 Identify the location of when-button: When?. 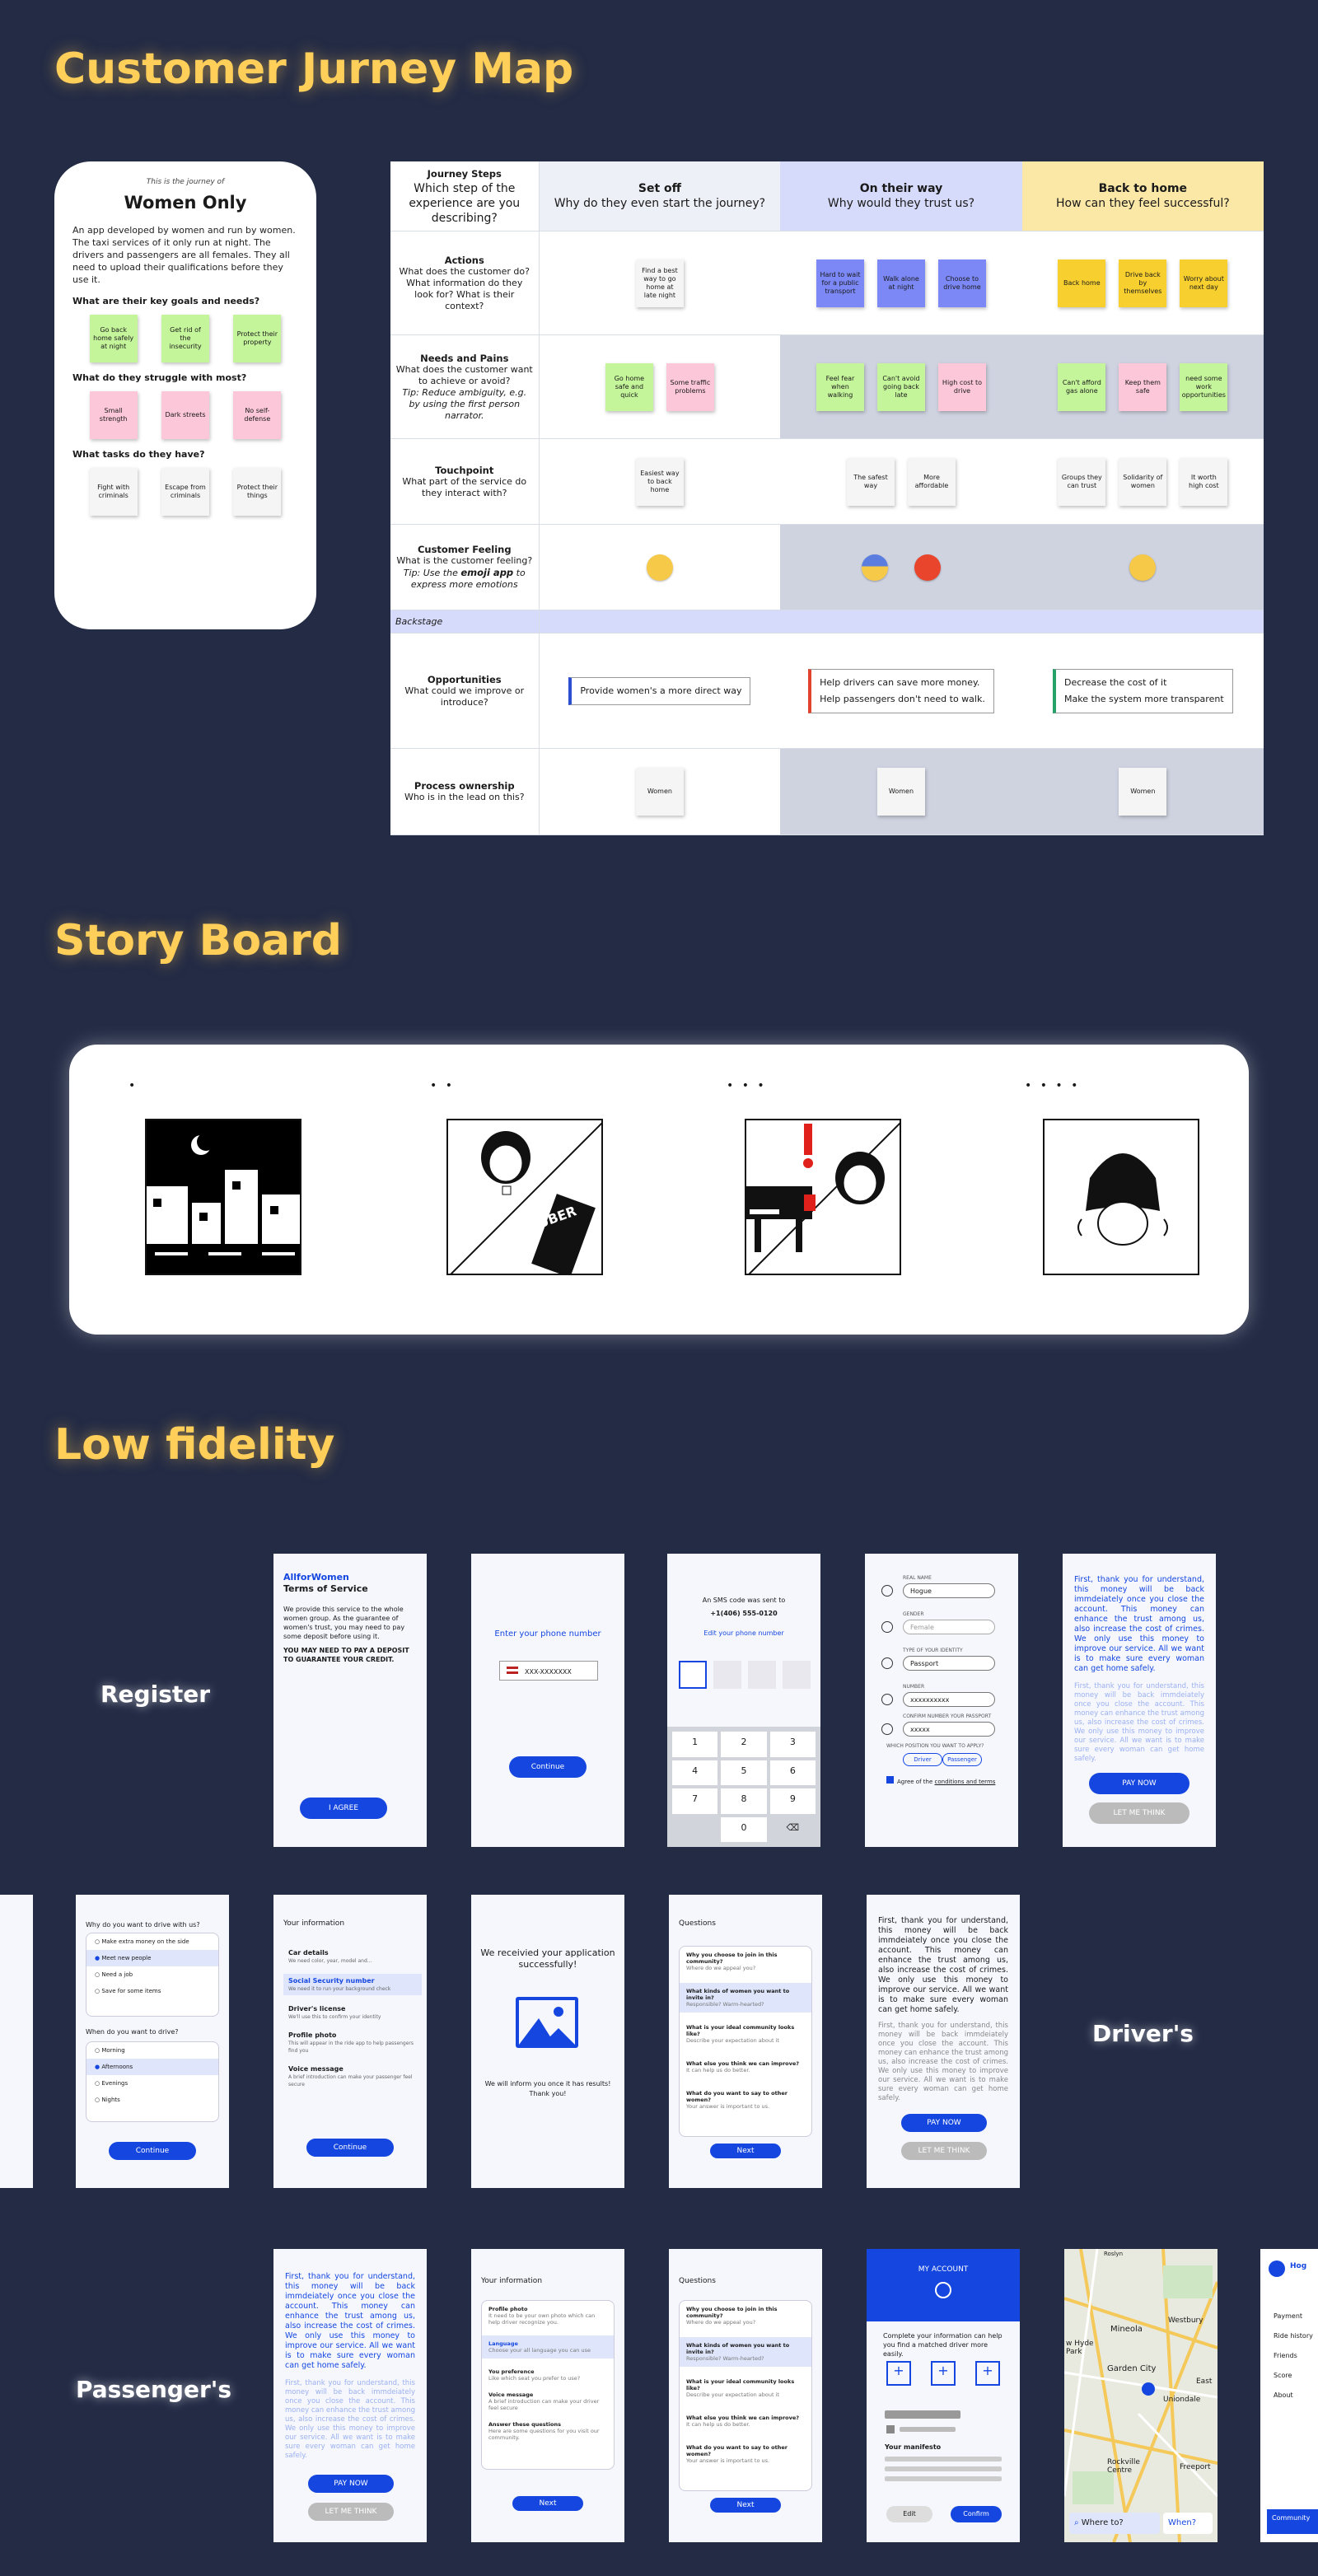
(1188, 2523).